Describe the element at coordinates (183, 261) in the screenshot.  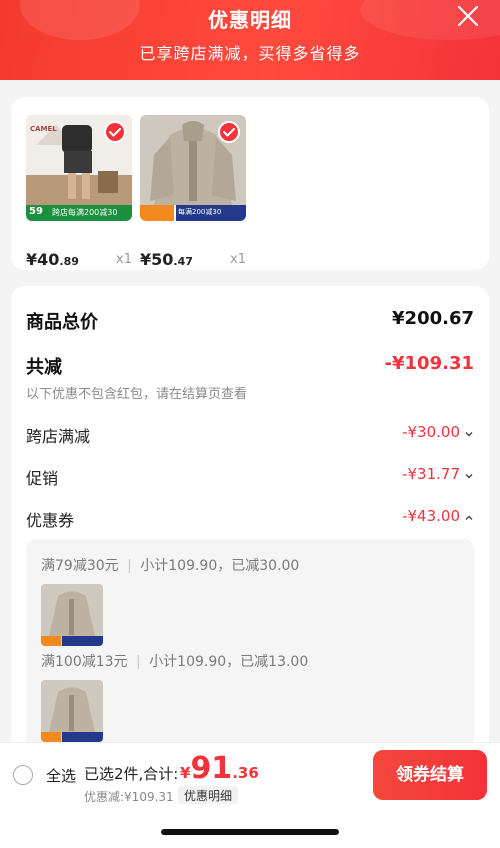
I see `price-decimal: .47` at that location.